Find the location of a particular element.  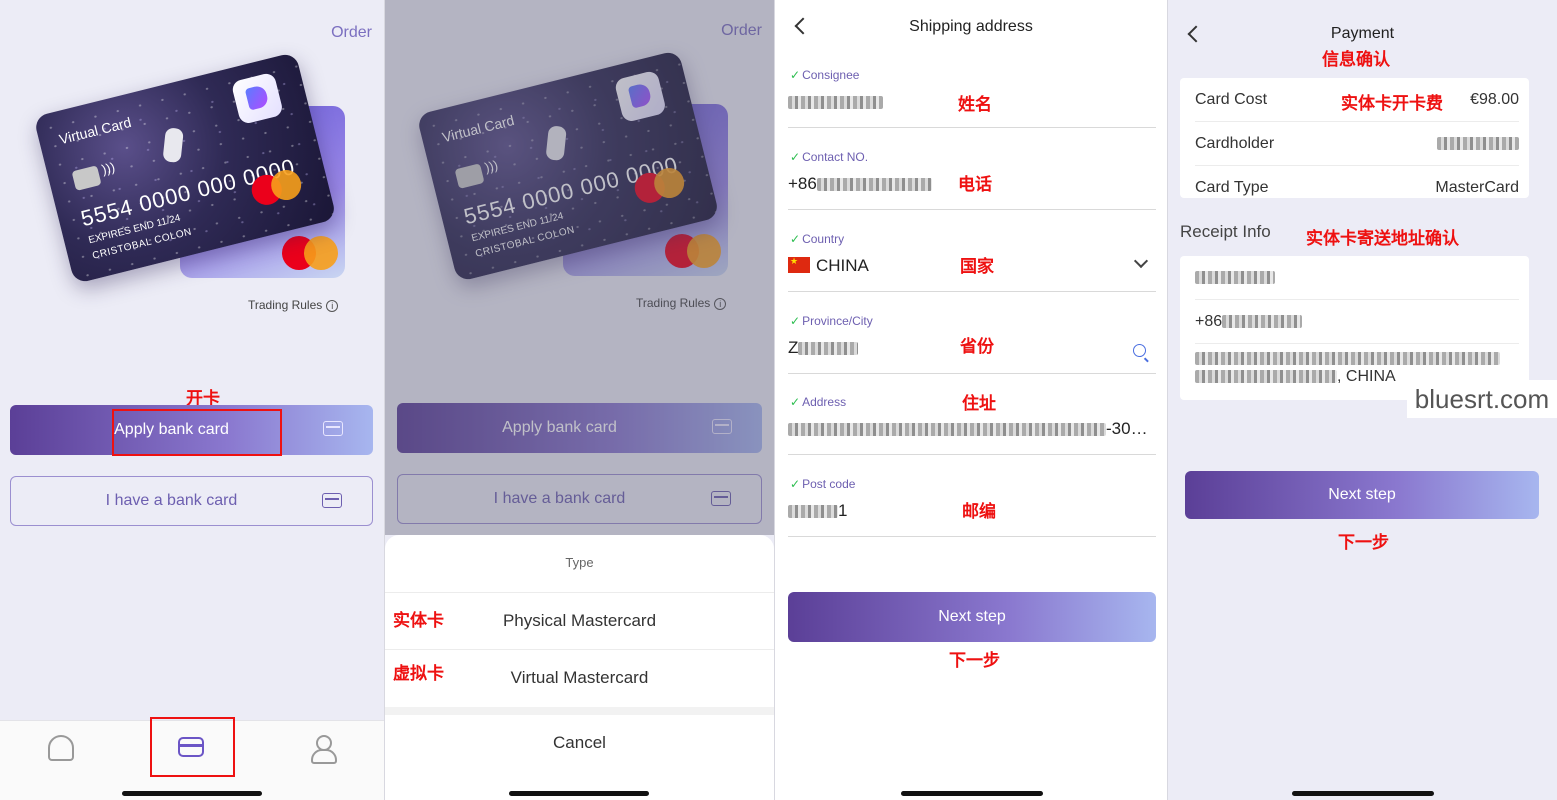

divider is located at coordinates (579, 711).